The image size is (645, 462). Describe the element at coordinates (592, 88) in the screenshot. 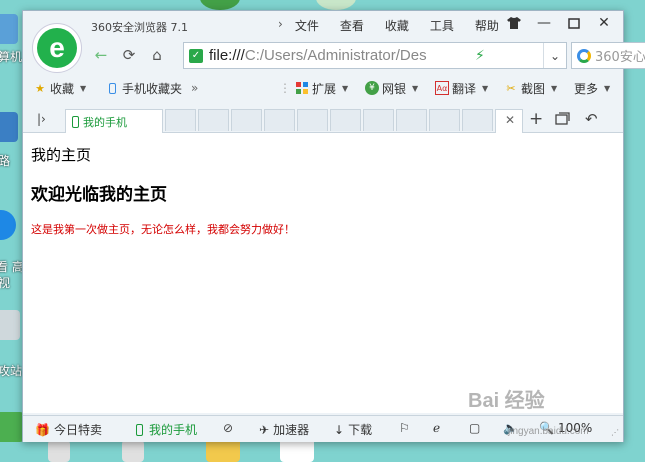

I see `more-menu: 更多 ▼` at that location.